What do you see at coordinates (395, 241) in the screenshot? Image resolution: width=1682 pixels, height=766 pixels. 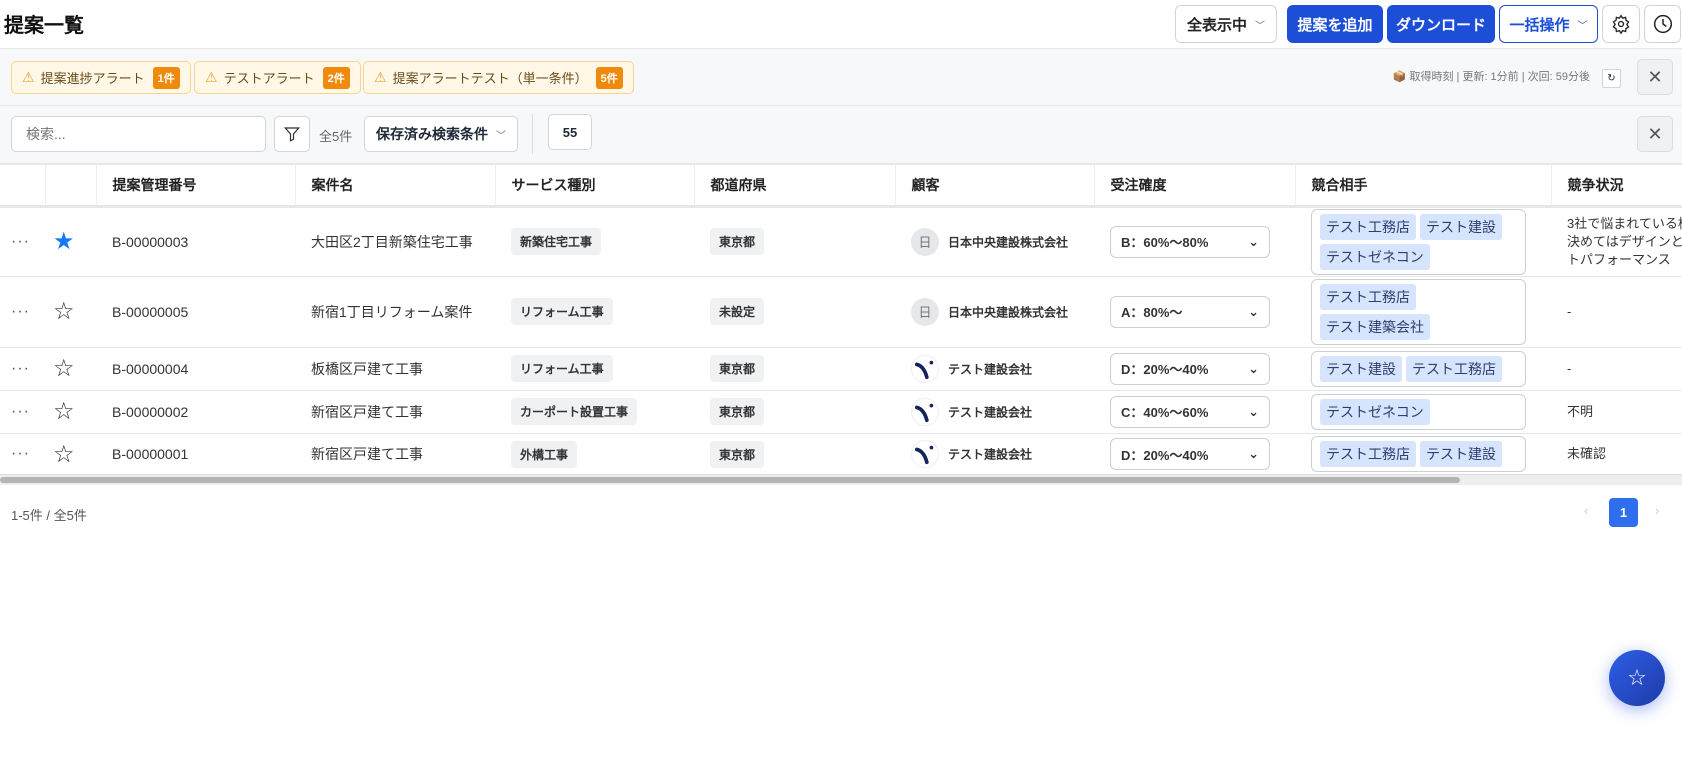 I see `project-name: 大田区2丁目新築住宅工事` at bounding box center [395, 241].